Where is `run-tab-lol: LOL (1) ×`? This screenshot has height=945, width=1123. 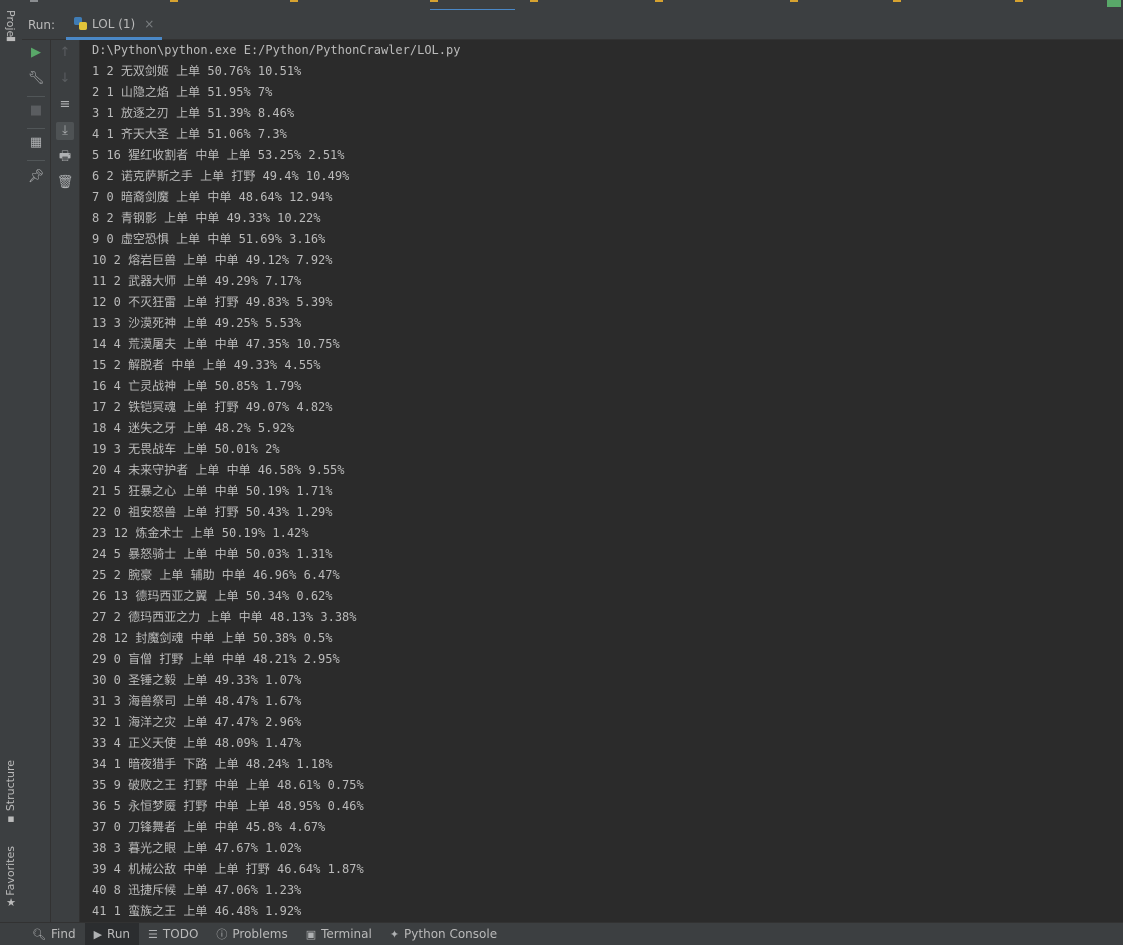
run-tab-lol: LOL (1) × is located at coordinates (114, 25).